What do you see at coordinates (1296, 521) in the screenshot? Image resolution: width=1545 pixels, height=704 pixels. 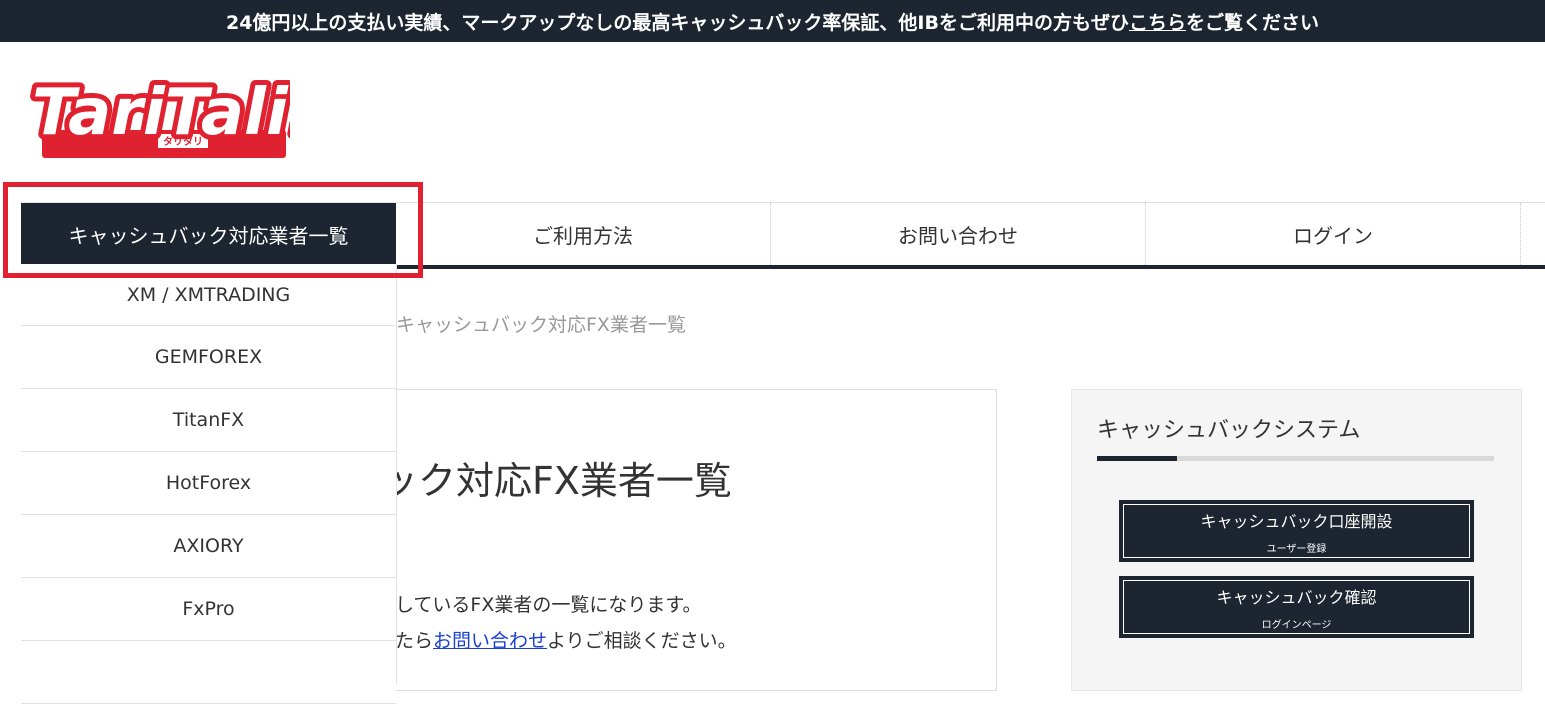 I see `button-label: キャッシュバック口座開設` at bounding box center [1296, 521].